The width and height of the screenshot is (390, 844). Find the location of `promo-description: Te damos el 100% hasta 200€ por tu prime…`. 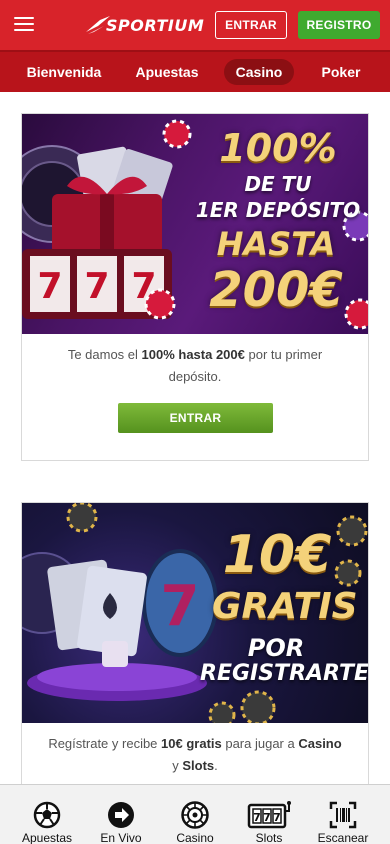

promo-description: Te damos el 100% hasta 200€ por tu prime… is located at coordinates (195, 366).